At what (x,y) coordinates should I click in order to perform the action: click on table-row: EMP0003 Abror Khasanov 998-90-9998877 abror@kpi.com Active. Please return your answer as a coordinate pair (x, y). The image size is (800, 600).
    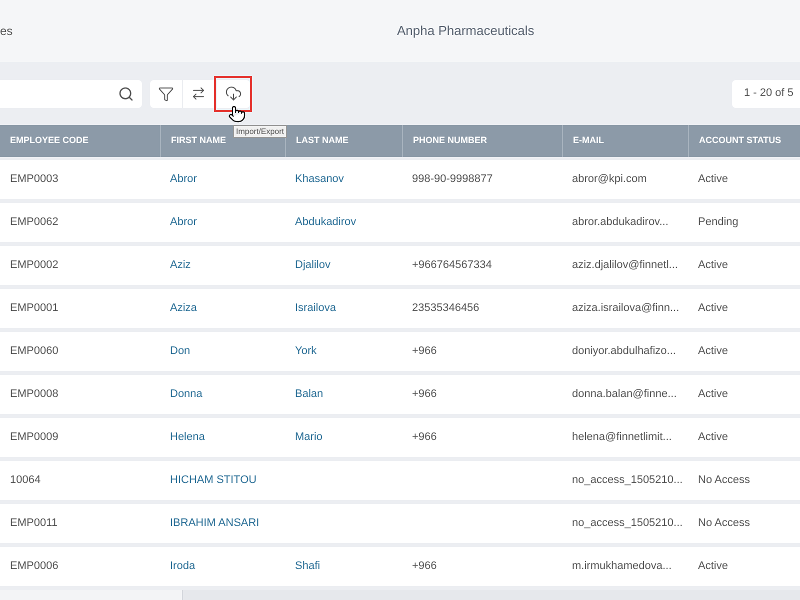
    Looking at the image, I should click on (400, 179).